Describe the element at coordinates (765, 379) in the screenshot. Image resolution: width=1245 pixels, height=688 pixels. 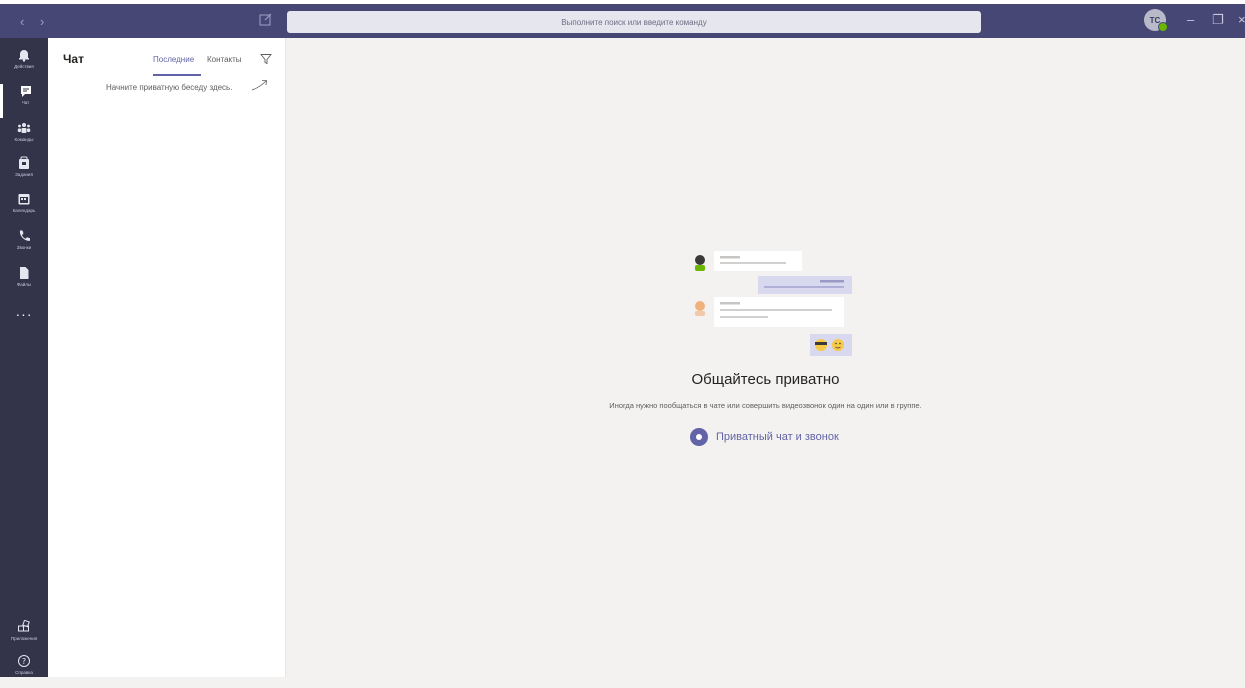
I see `empty-state-title: Общайтесь приватно` at that location.